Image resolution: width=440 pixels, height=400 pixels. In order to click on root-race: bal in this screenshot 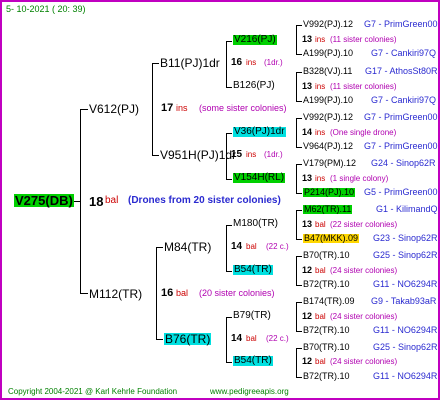, I will do `click(112, 200)`.